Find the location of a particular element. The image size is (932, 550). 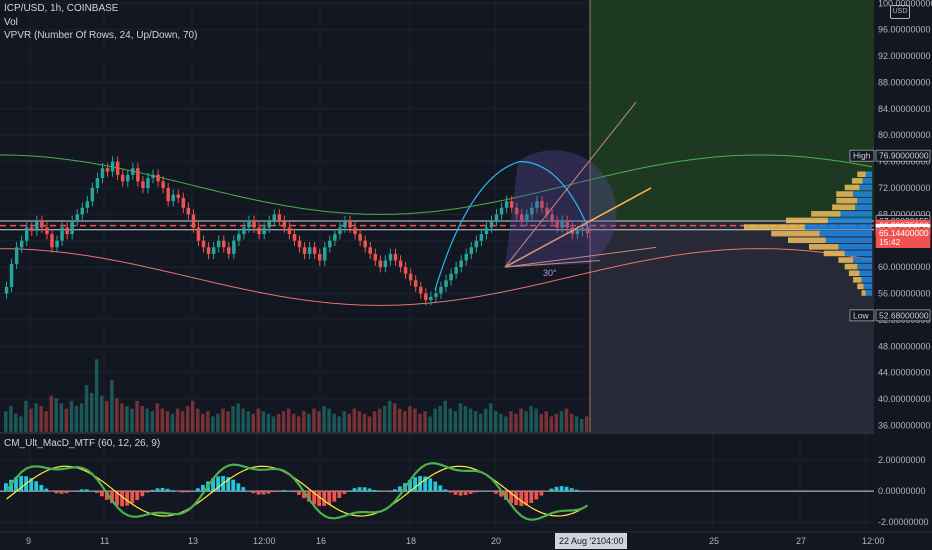

fan-angle-label: 30° is located at coordinates (550, 273).